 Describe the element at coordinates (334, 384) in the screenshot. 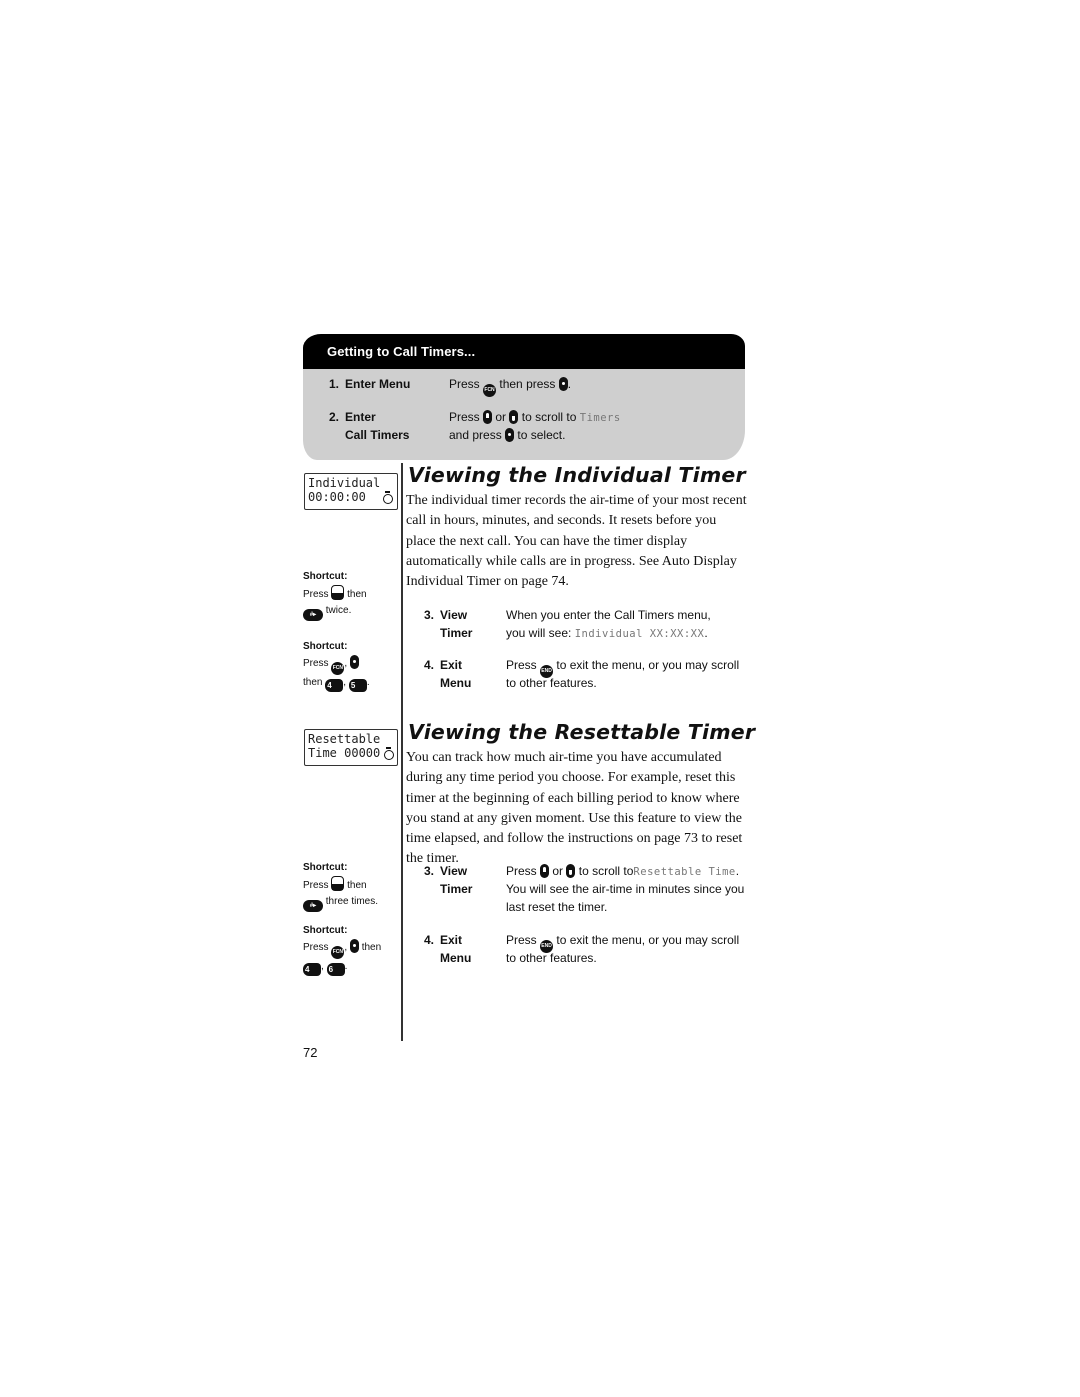

I see `step-number: 1.` at that location.